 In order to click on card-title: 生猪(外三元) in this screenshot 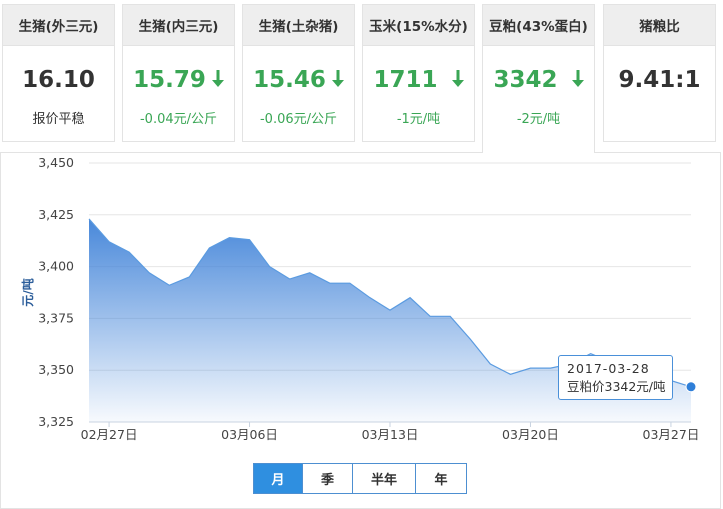, I will do `click(58, 25)`.